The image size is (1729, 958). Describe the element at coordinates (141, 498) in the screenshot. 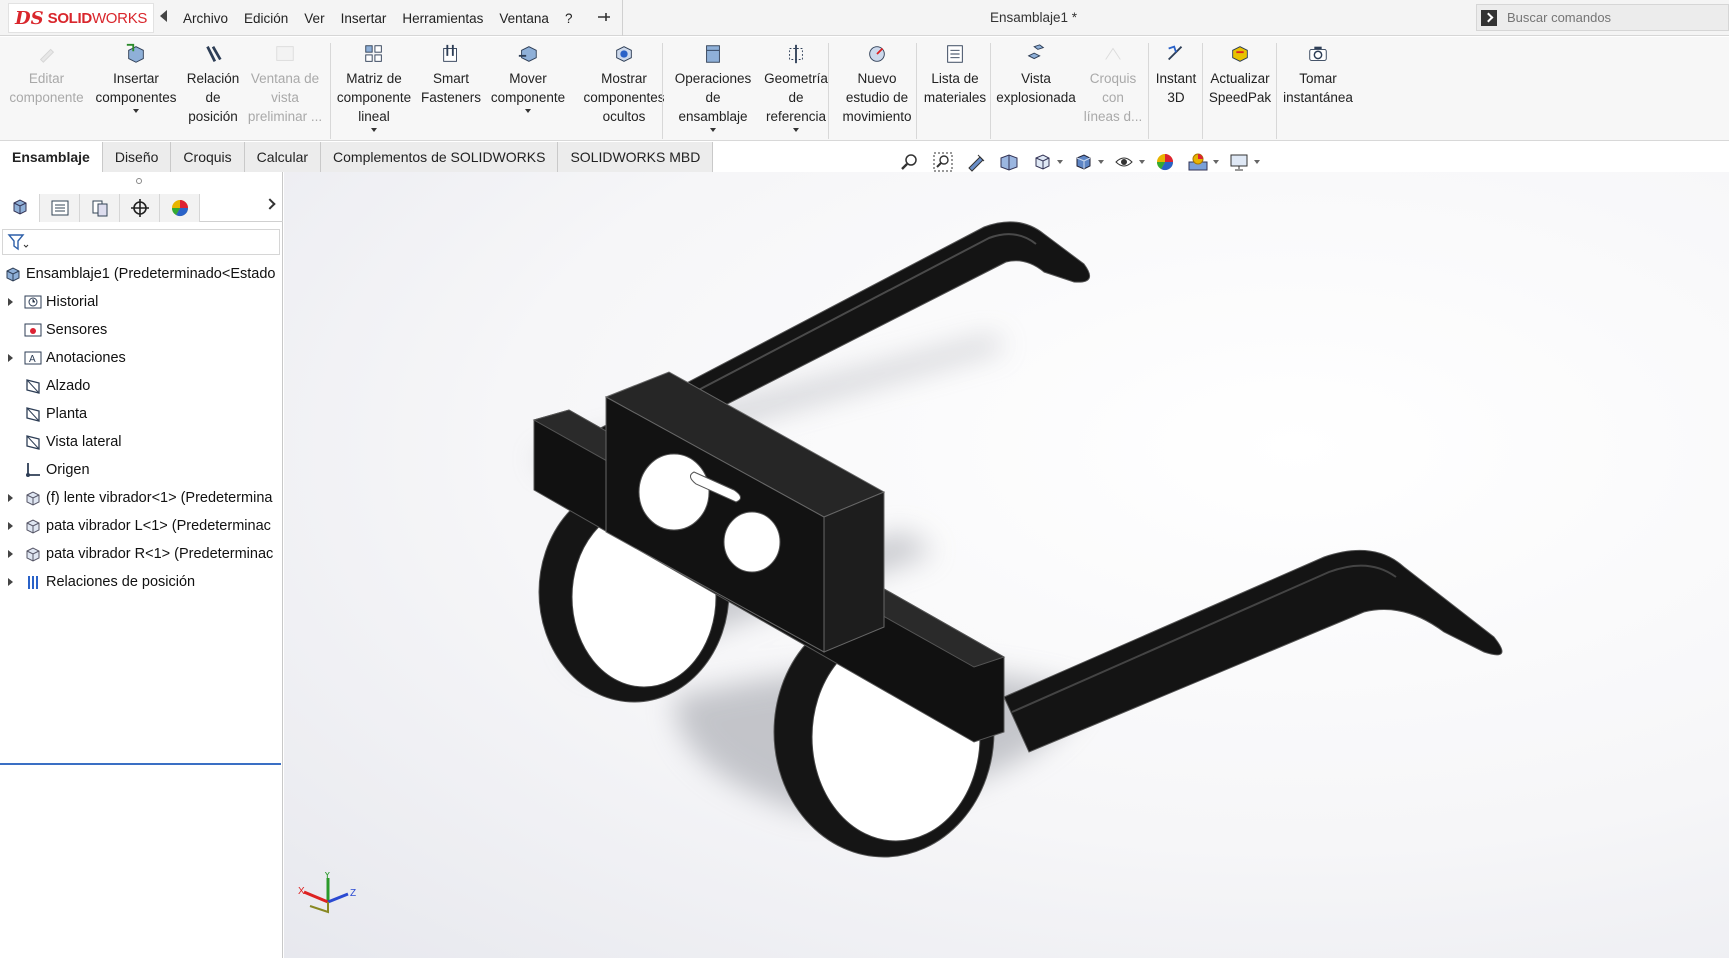

I see `tree-node: (f) lente vibrador<1> (Predetermina` at that location.